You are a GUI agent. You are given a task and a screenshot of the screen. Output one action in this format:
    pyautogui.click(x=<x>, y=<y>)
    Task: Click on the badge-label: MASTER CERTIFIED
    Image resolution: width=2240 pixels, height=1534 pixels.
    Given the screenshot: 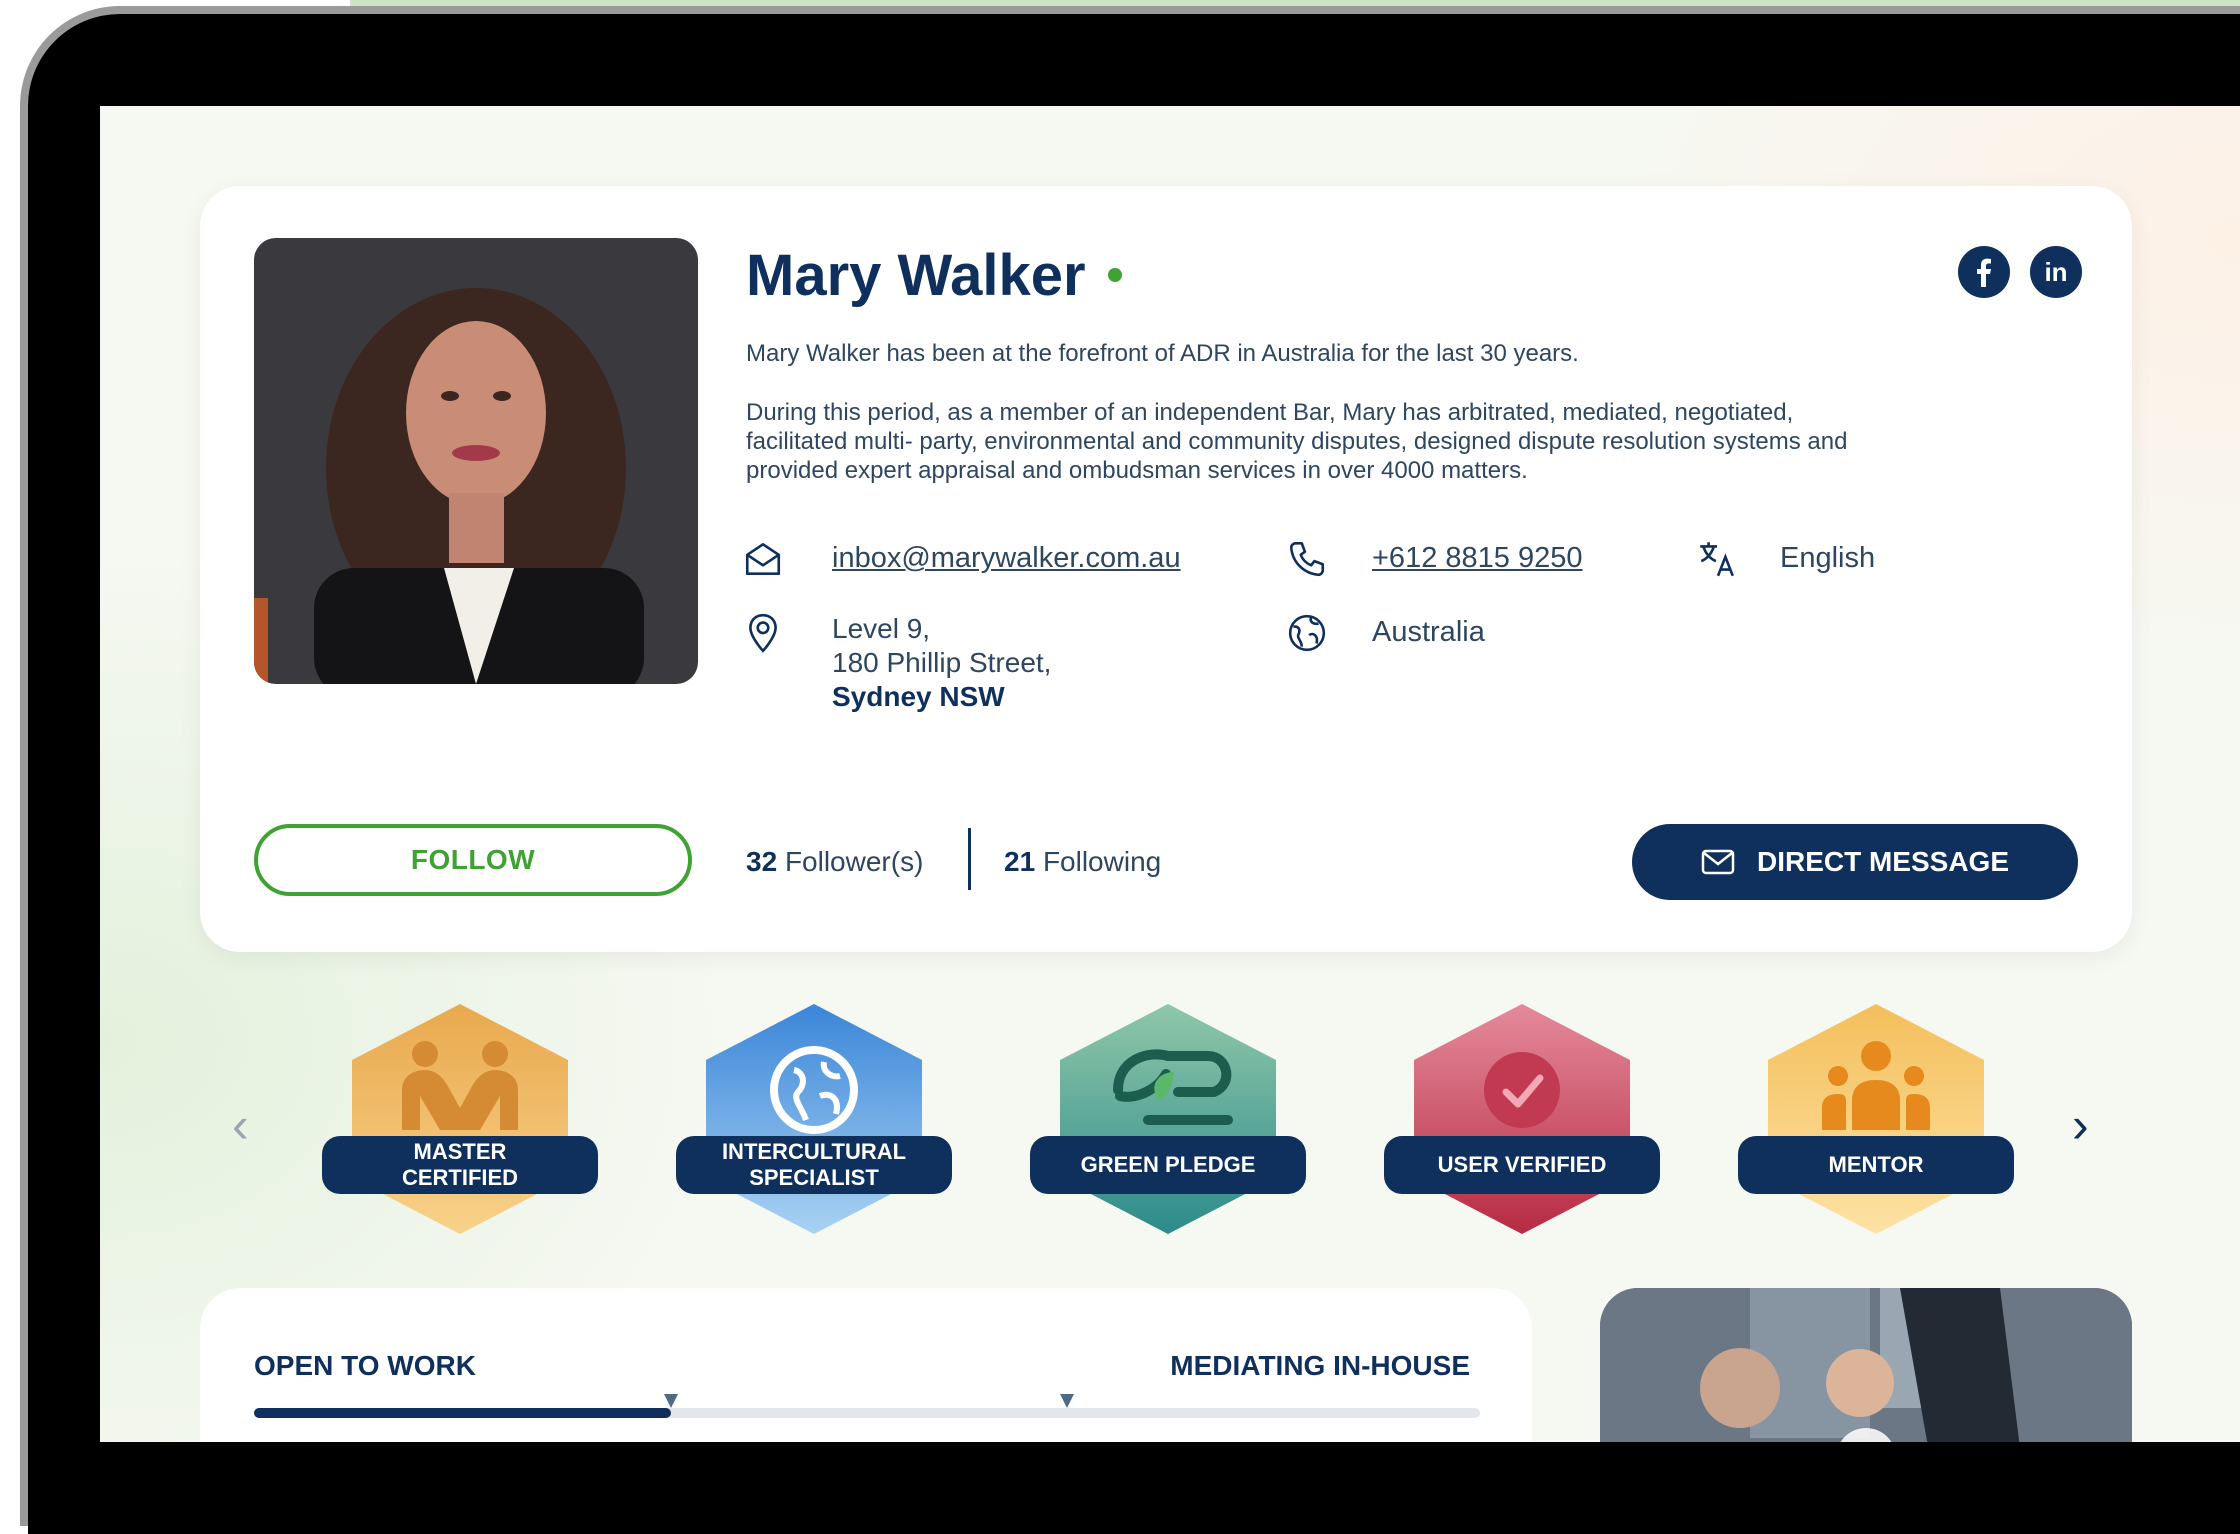 What is the action you would take?
    pyautogui.click(x=460, y=1165)
    